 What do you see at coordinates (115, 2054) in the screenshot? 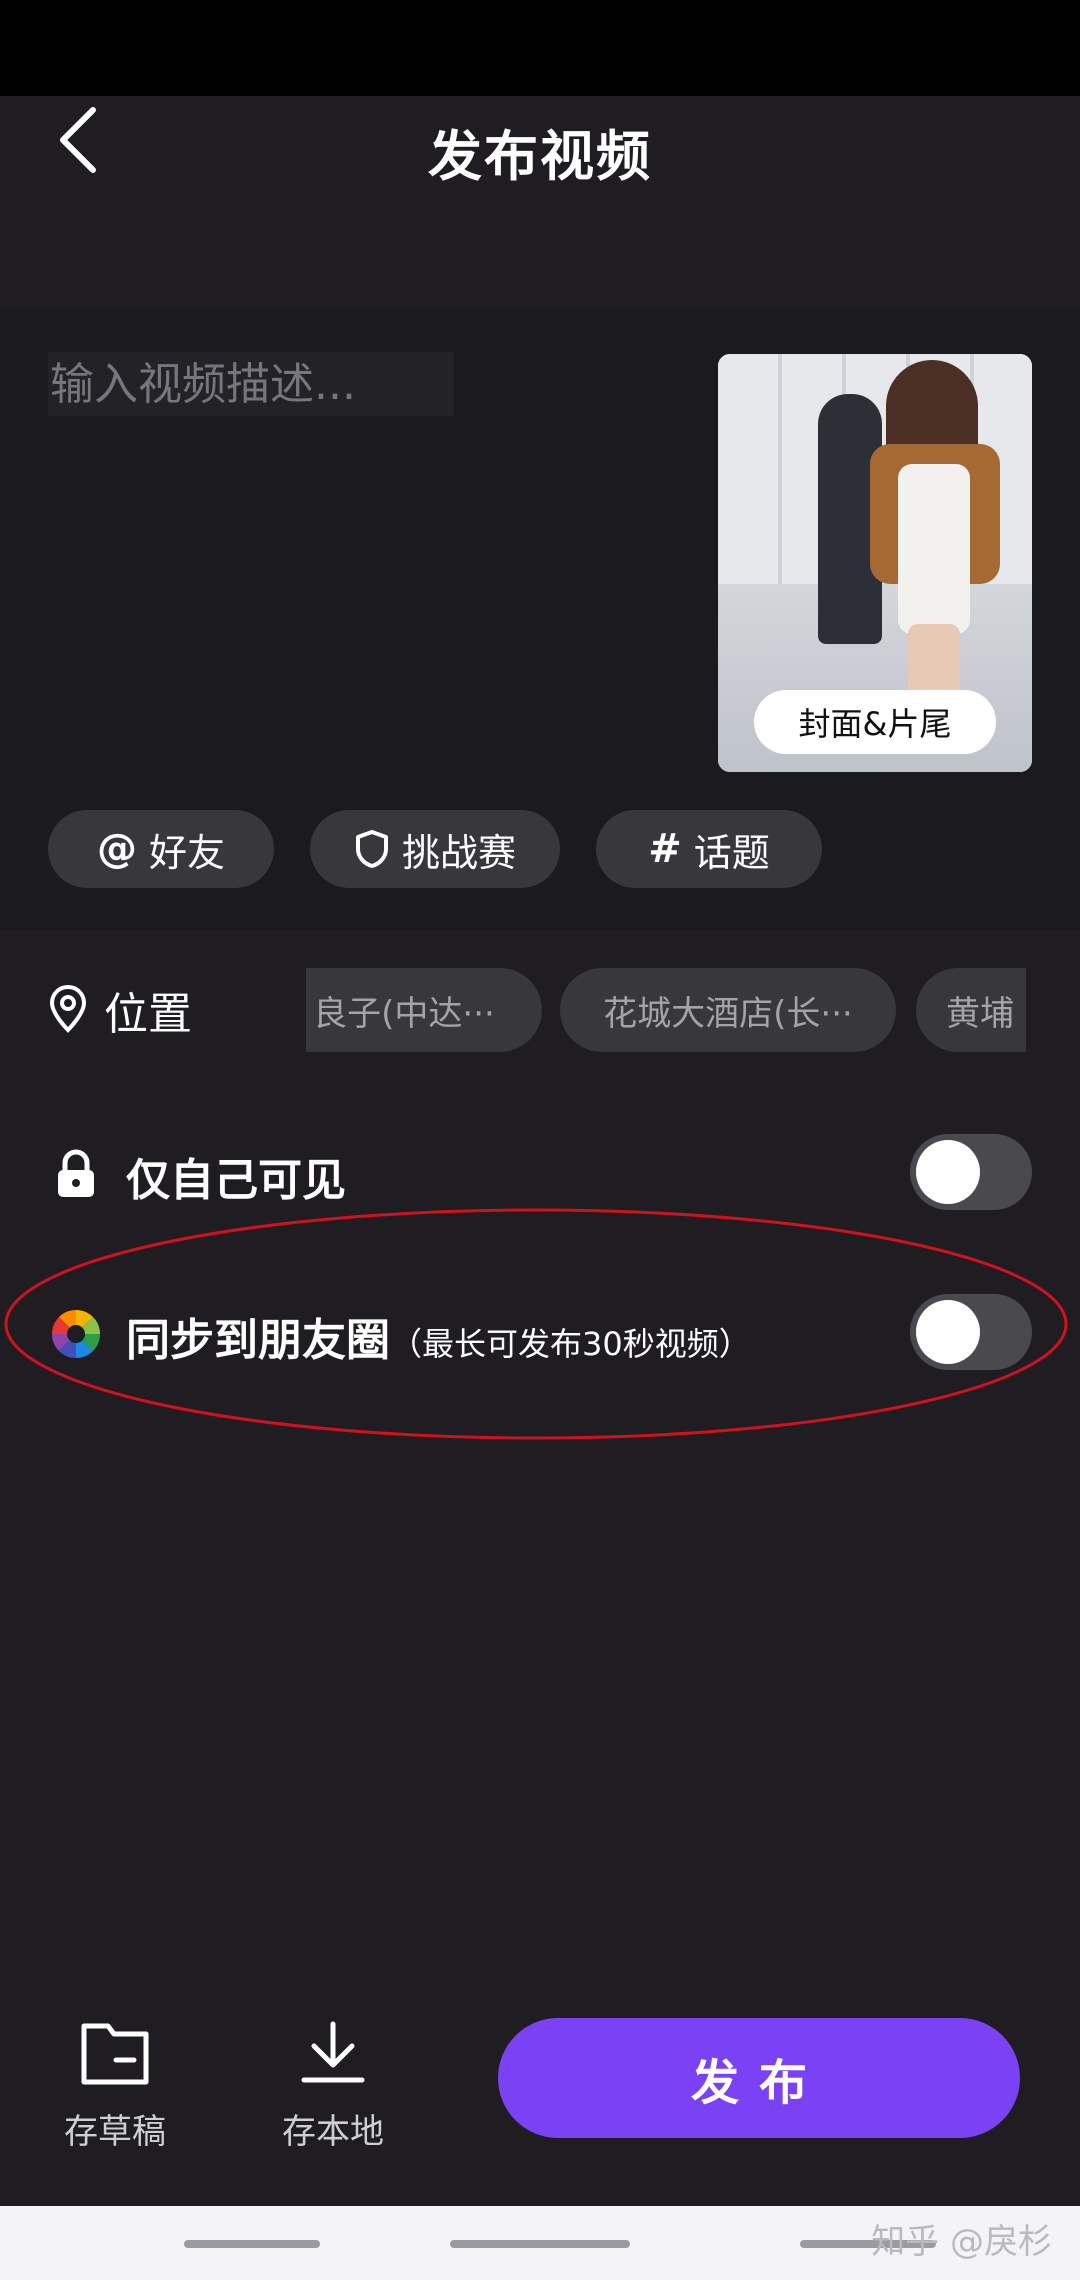
I see `folder-icon` at bounding box center [115, 2054].